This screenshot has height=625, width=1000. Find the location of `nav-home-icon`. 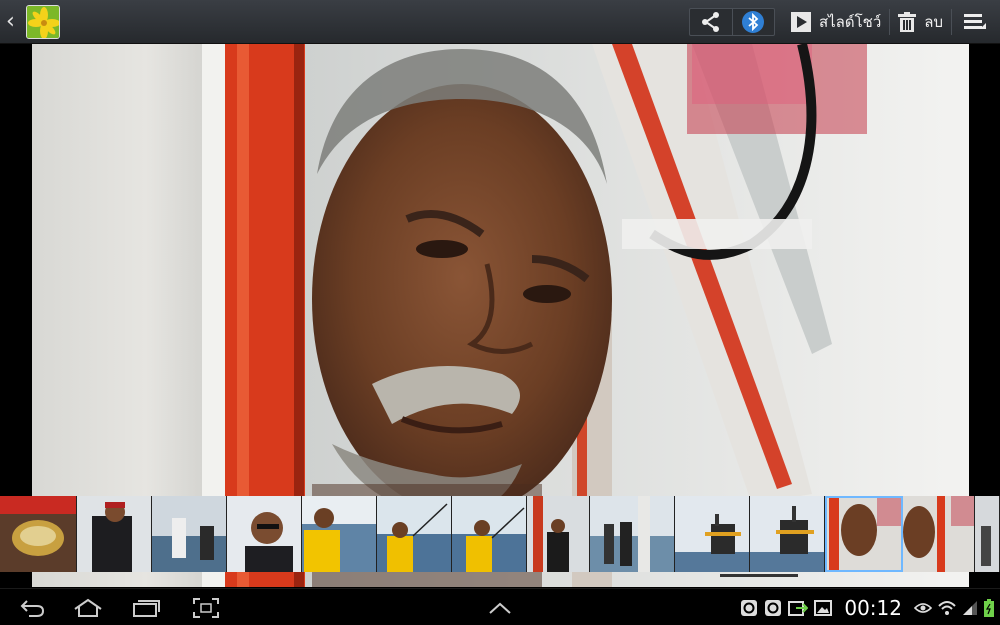

nav-home-icon is located at coordinates (88, 607).